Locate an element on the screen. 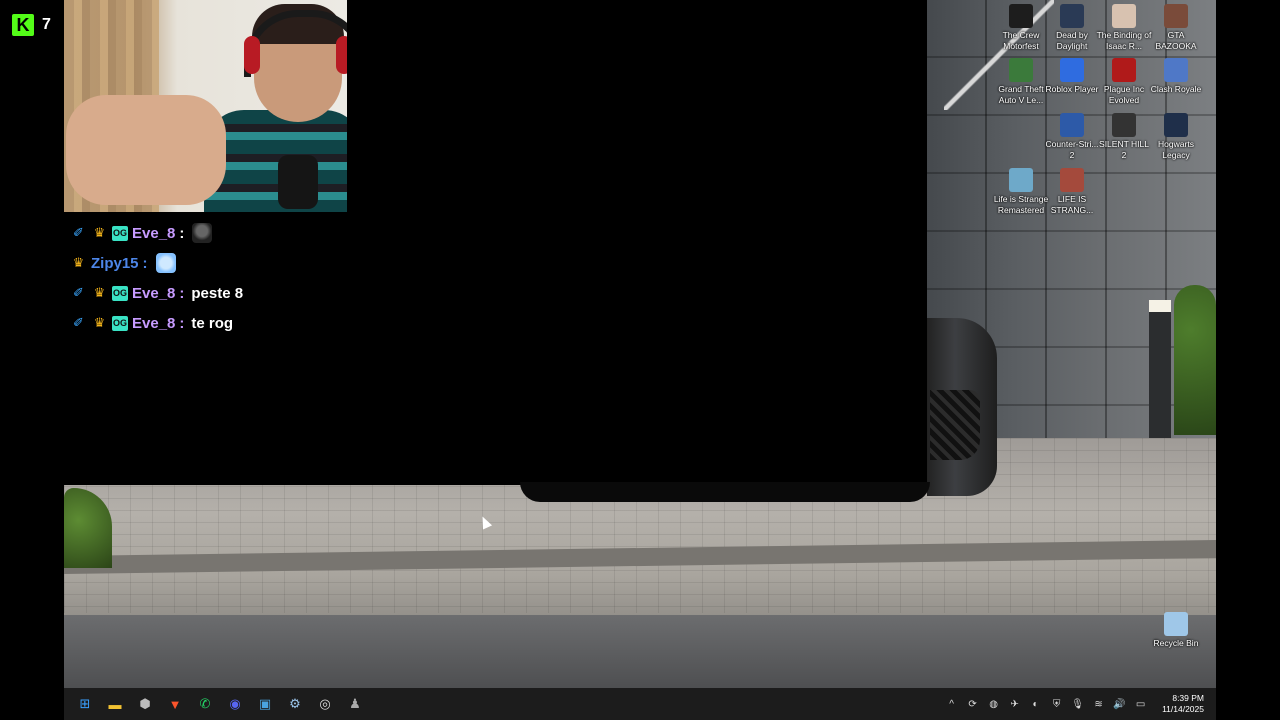 Image resolution: width=1280 pixels, height=720 pixels. kick-viewer-badge: K 7 is located at coordinates (31, 25).